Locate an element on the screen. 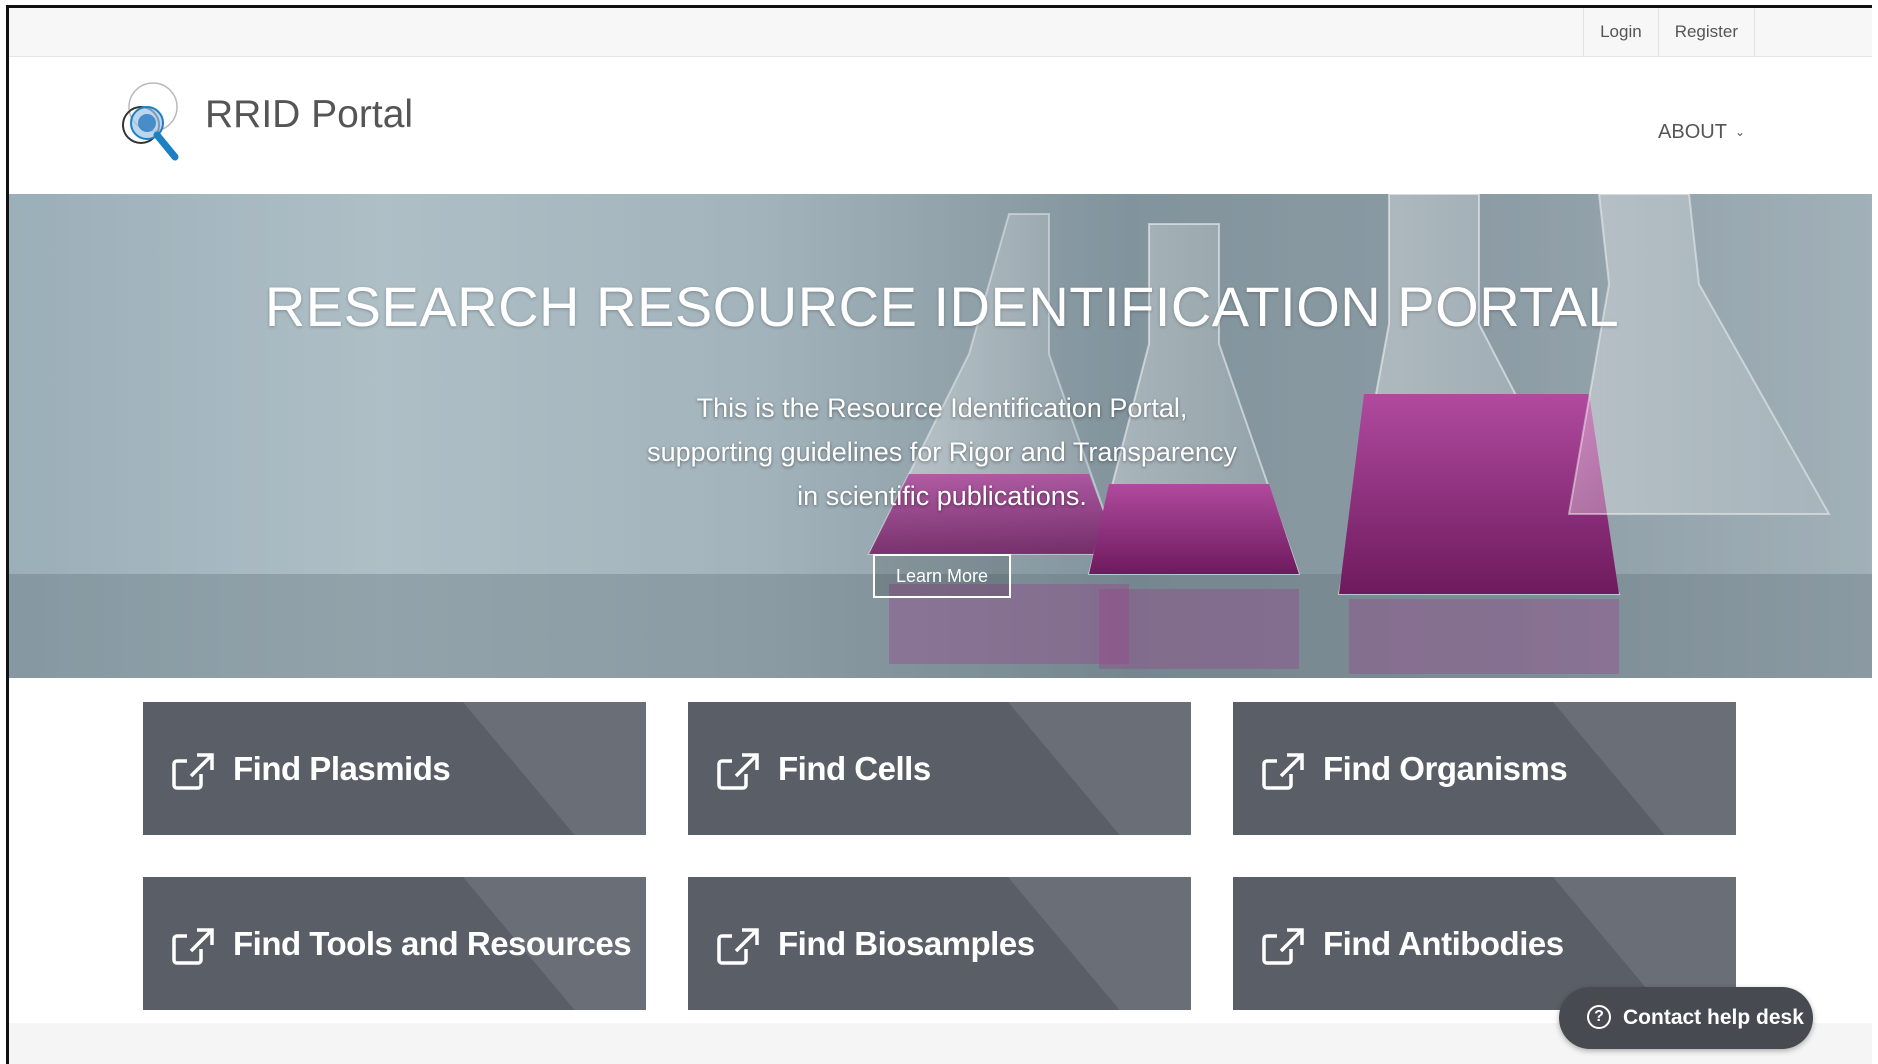 Image resolution: width=1878 pixels, height=1064 pixels. chevron-down-icon: ⌄ is located at coordinates (1739, 132).